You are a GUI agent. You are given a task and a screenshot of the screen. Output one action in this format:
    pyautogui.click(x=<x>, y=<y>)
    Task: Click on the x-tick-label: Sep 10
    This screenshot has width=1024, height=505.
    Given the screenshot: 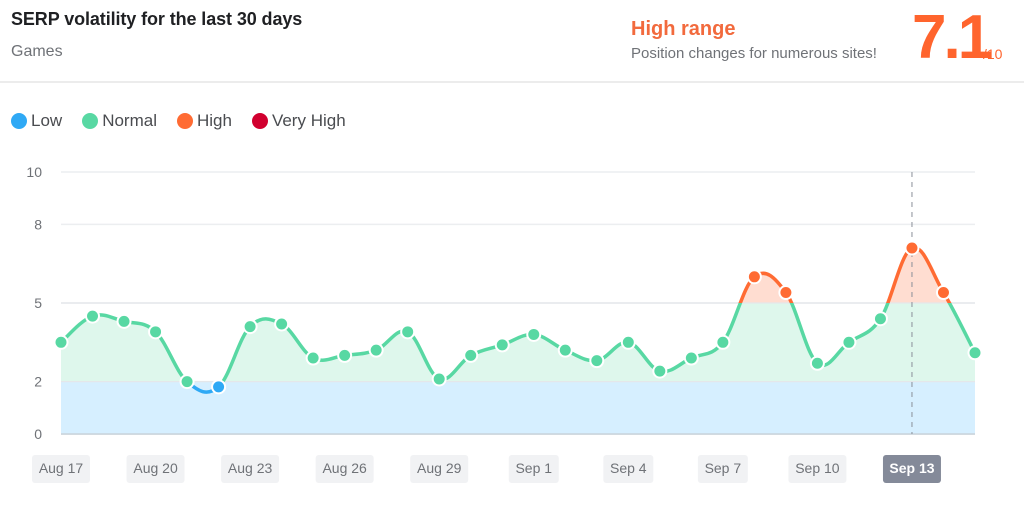 What is the action you would take?
    pyautogui.click(x=817, y=468)
    